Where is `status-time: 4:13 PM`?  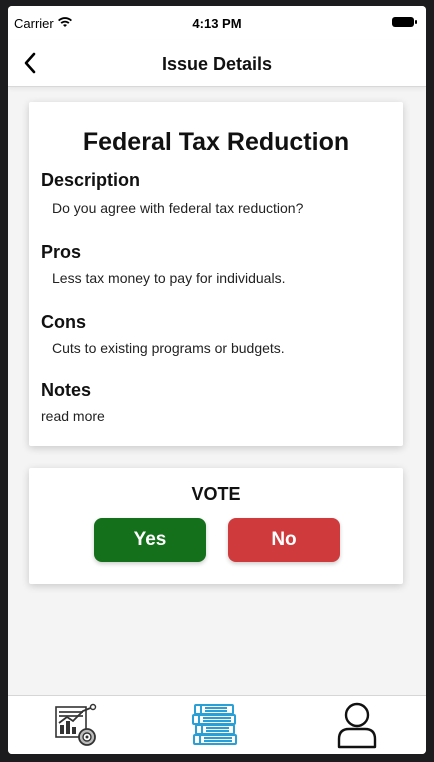
status-time: 4:13 PM is located at coordinates (217, 23).